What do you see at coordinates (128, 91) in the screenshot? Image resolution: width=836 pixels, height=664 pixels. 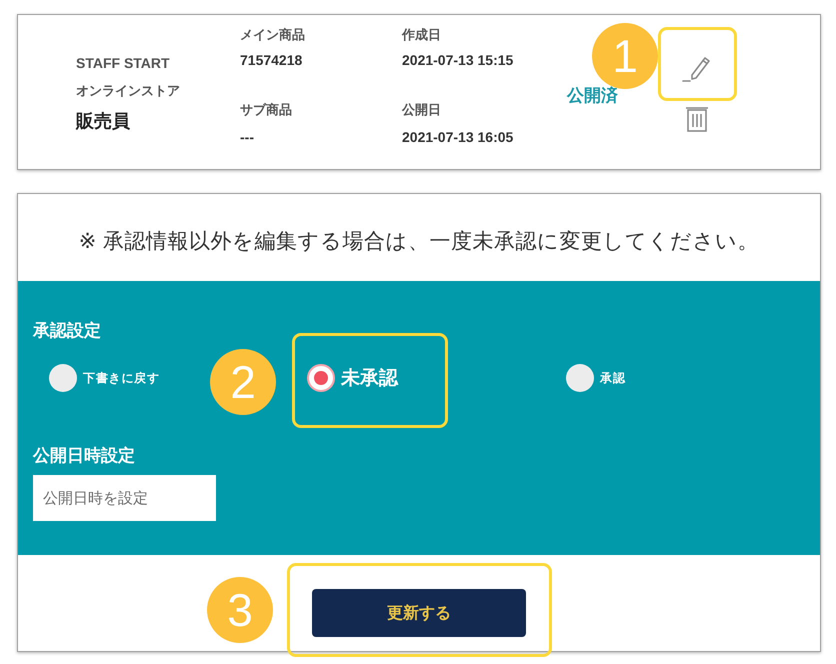 I see `store-type: オンラインストア` at bounding box center [128, 91].